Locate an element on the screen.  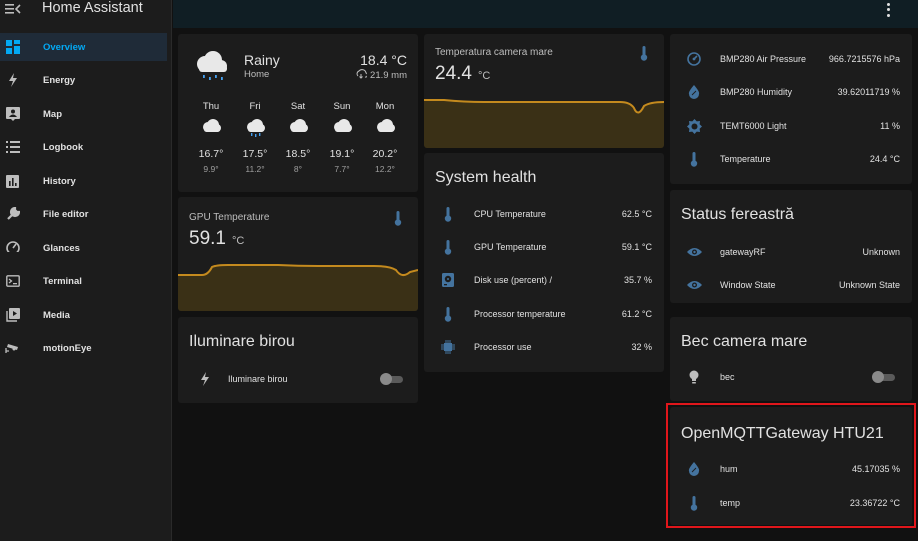
sidebar-item-logbook: Logbook is located at coordinates (83, 147).